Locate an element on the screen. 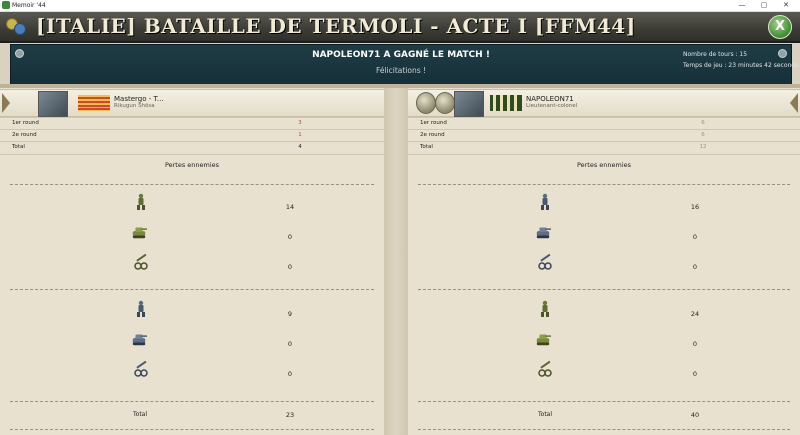  loss-value: 16 is located at coordinates (695, 207).